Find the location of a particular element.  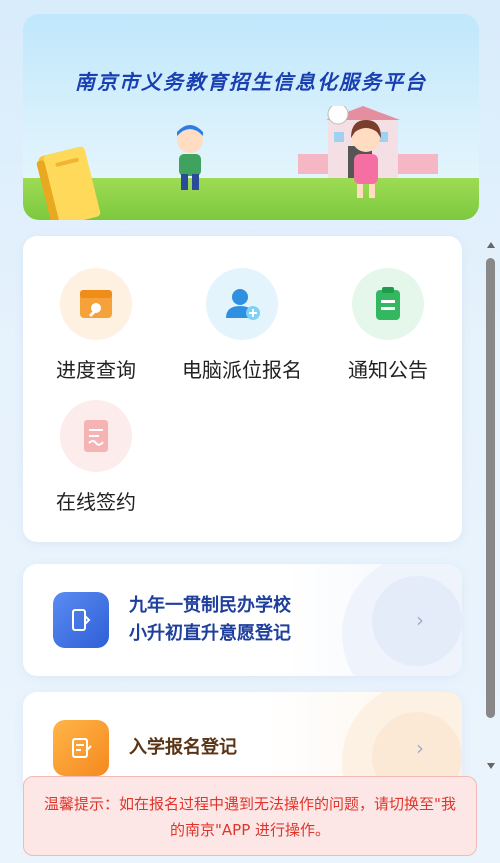

notice-icon-circle is located at coordinates (388, 304).